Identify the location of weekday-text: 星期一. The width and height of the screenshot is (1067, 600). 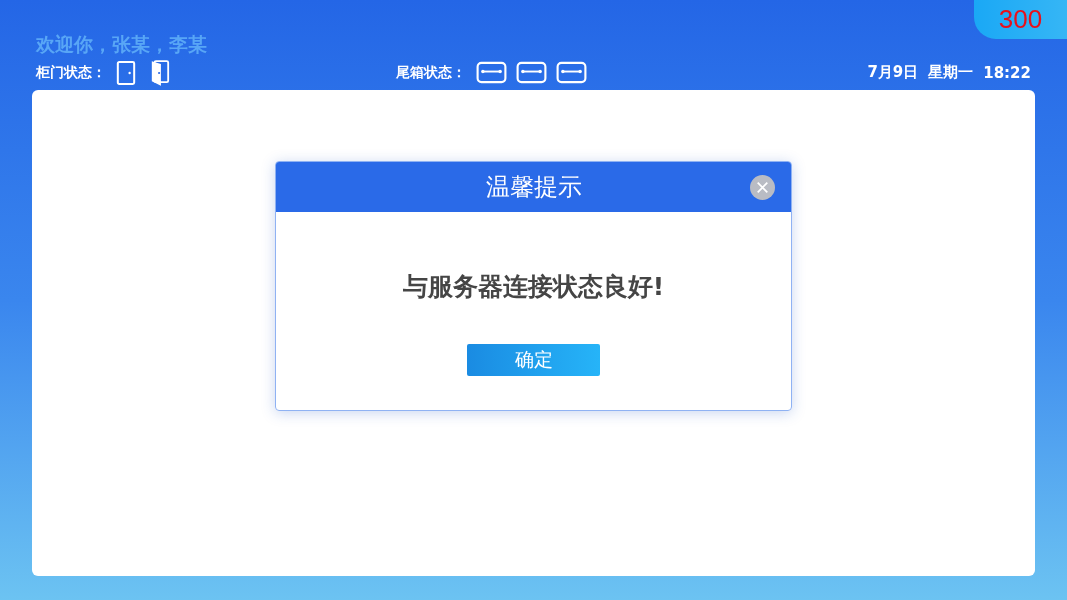
(951, 72).